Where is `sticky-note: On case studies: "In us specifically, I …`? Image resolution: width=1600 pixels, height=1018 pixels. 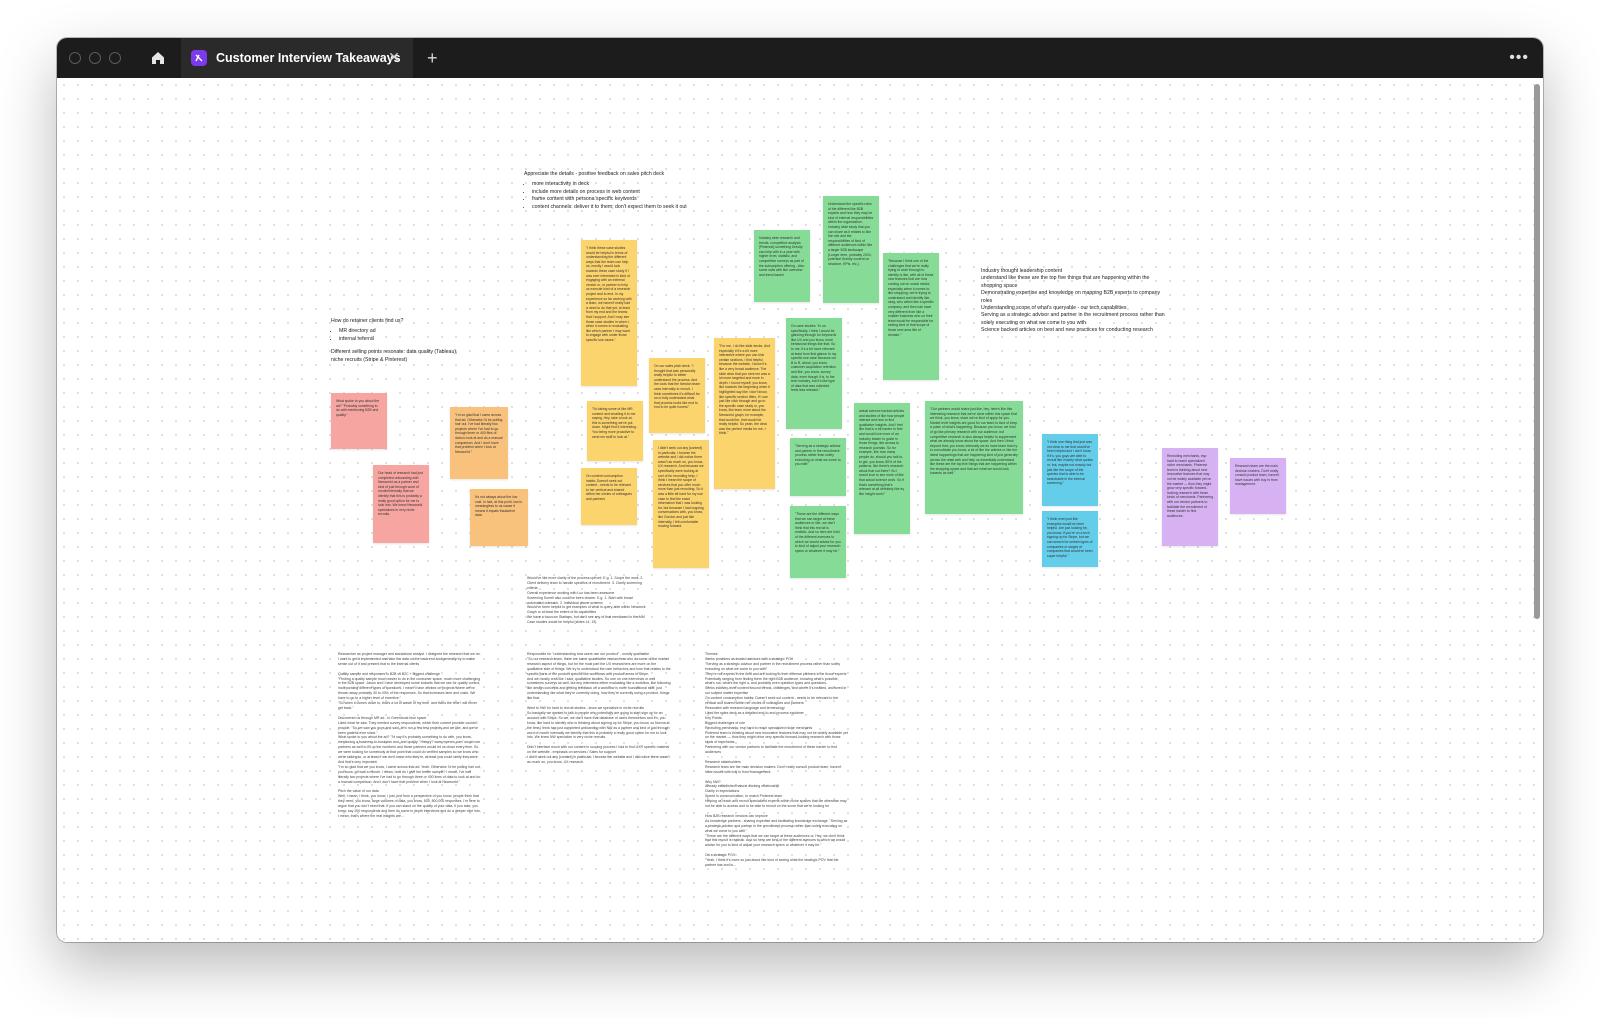 sticky-note: On case studies: "In us specifically, I … is located at coordinates (814, 373).